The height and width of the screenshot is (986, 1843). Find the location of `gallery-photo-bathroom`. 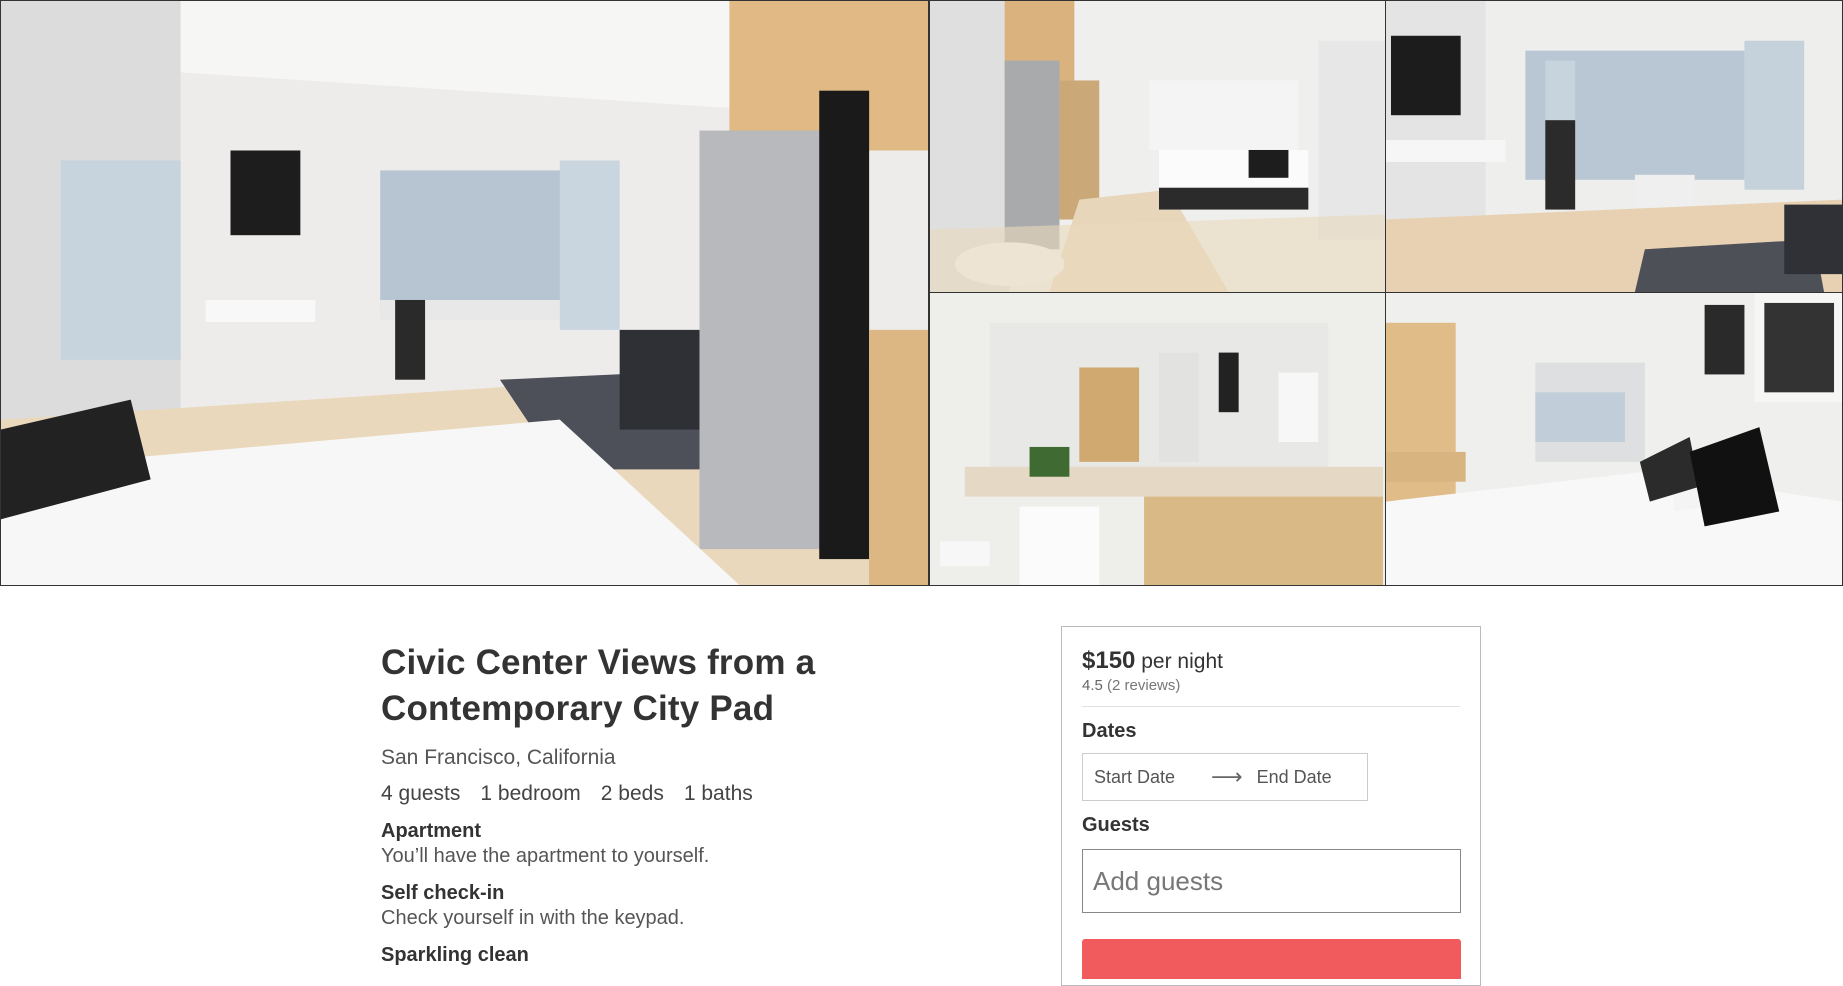

gallery-photo-bathroom is located at coordinates (1157, 439).